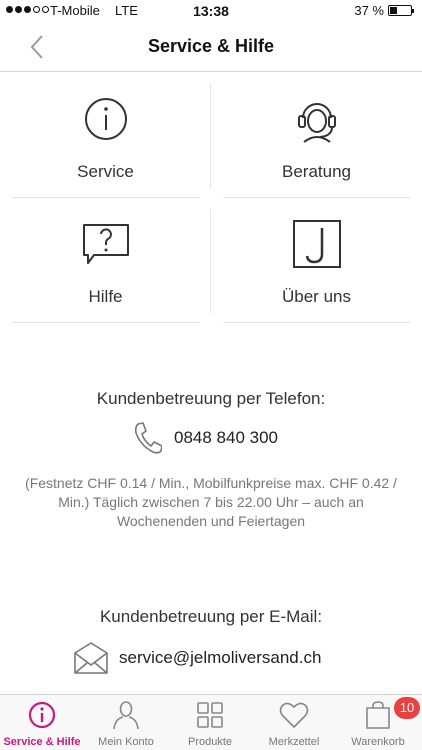  I want to click on navigation-bar: Service & Hilfe, so click(211, 47).